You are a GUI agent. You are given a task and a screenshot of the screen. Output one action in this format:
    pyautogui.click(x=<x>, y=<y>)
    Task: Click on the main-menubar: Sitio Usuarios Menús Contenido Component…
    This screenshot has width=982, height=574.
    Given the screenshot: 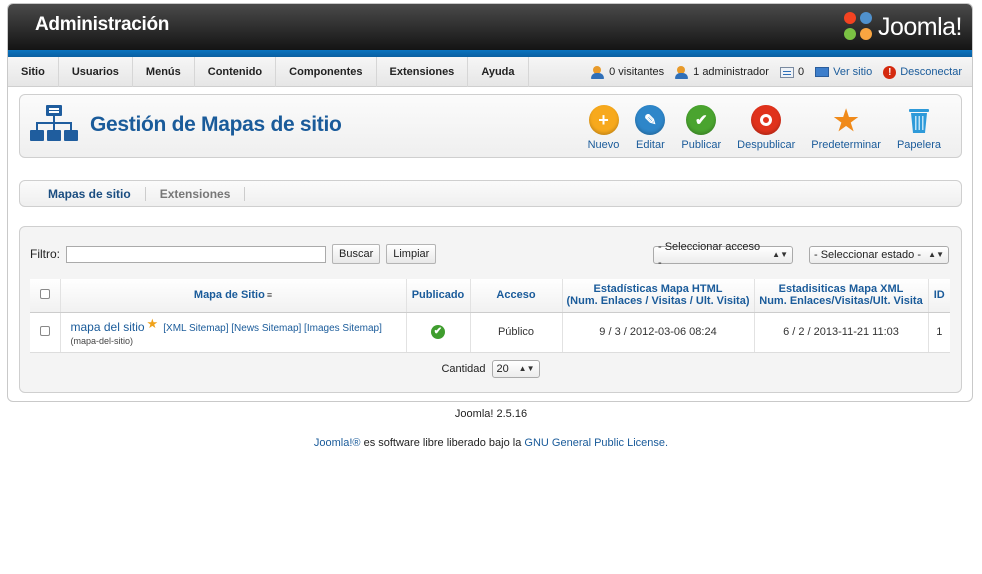 What is the action you would take?
    pyautogui.click(x=490, y=72)
    